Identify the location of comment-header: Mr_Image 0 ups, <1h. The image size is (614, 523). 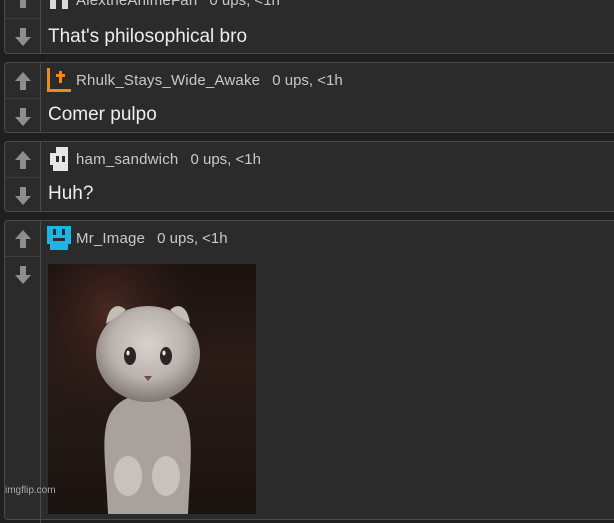
(137, 238).